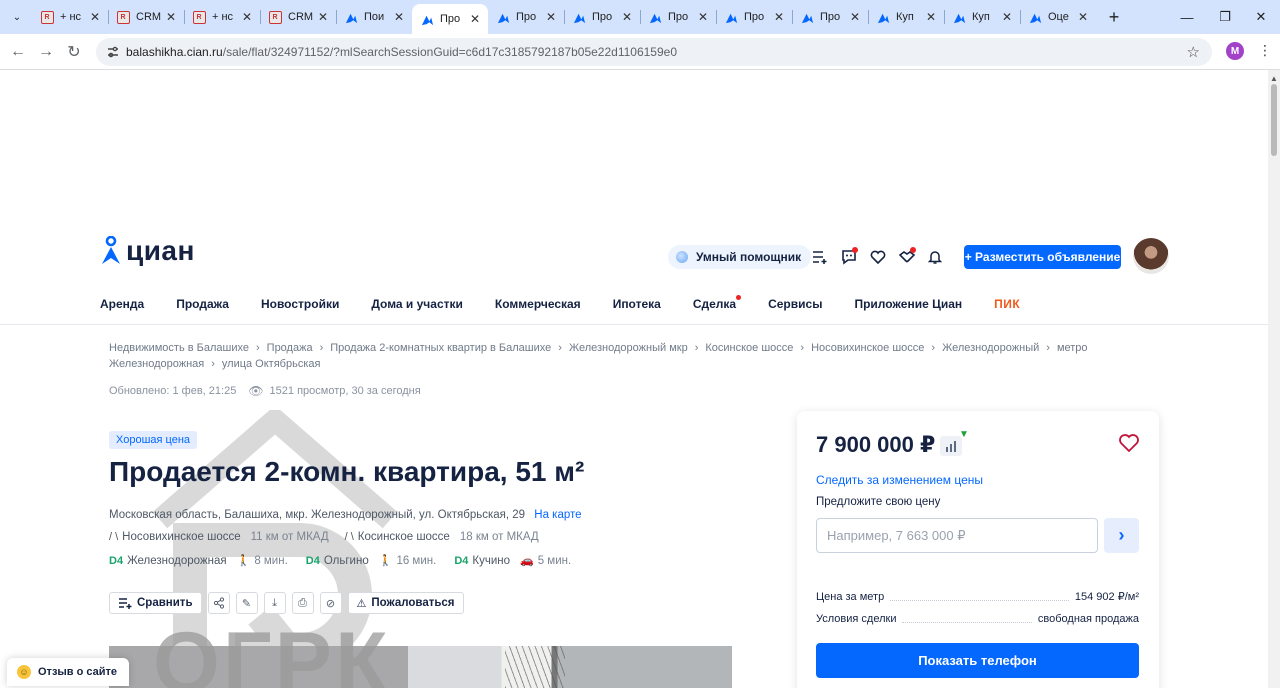 The height and width of the screenshot is (688, 1280). Describe the element at coordinates (1042, 257) in the screenshot. I see `post-listing-button: + Разместить объявление` at that location.